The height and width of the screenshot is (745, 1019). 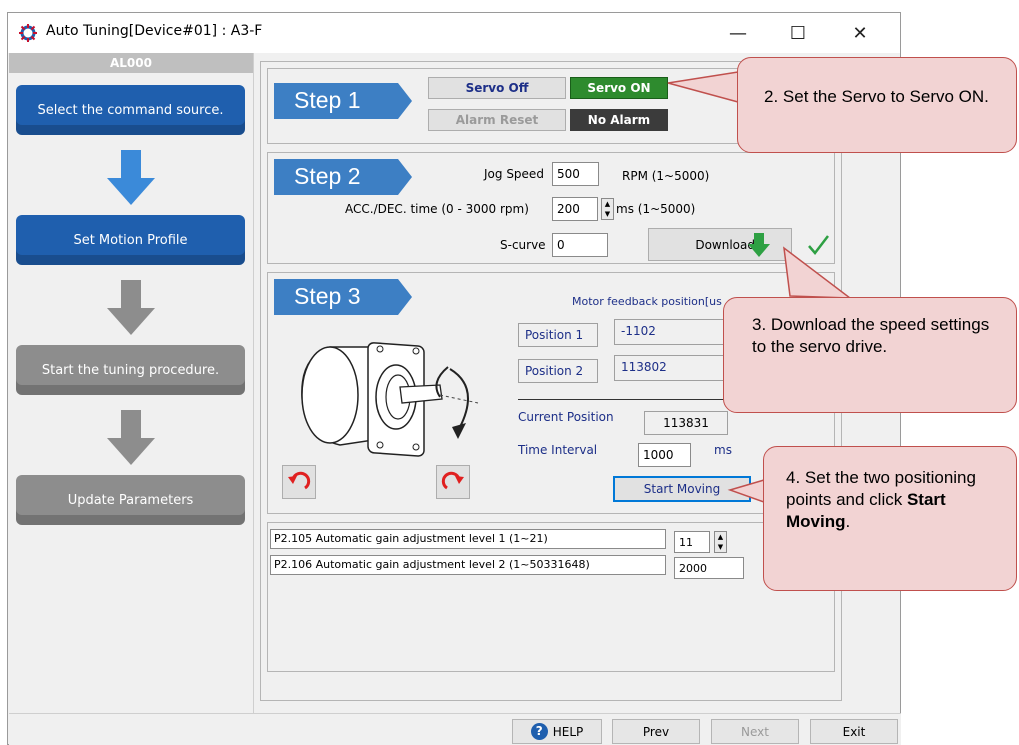 What do you see at coordinates (619, 88) in the screenshot?
I see `servo-on-button: Servo ON` at bounding box center [619, 88].